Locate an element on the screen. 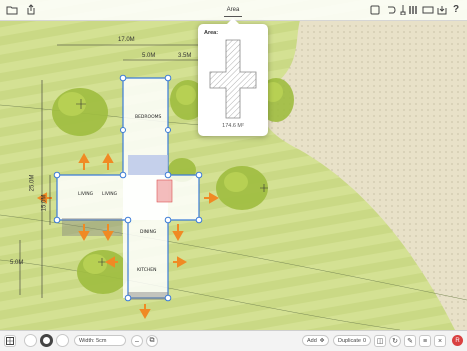  help-icon: ? is located at coordinates (456, 9).